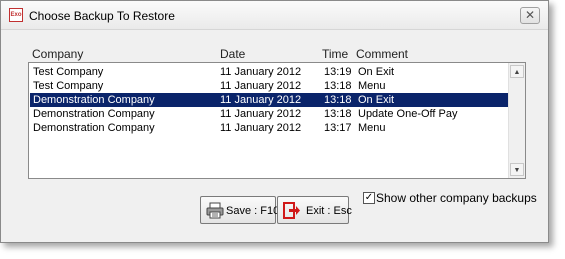  I want to click on exit-button-label: Exit : Esc, so click(329, 211).